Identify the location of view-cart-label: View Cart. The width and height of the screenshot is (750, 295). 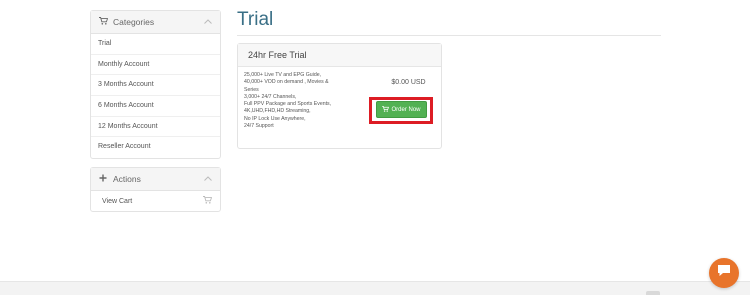
(117, 201).